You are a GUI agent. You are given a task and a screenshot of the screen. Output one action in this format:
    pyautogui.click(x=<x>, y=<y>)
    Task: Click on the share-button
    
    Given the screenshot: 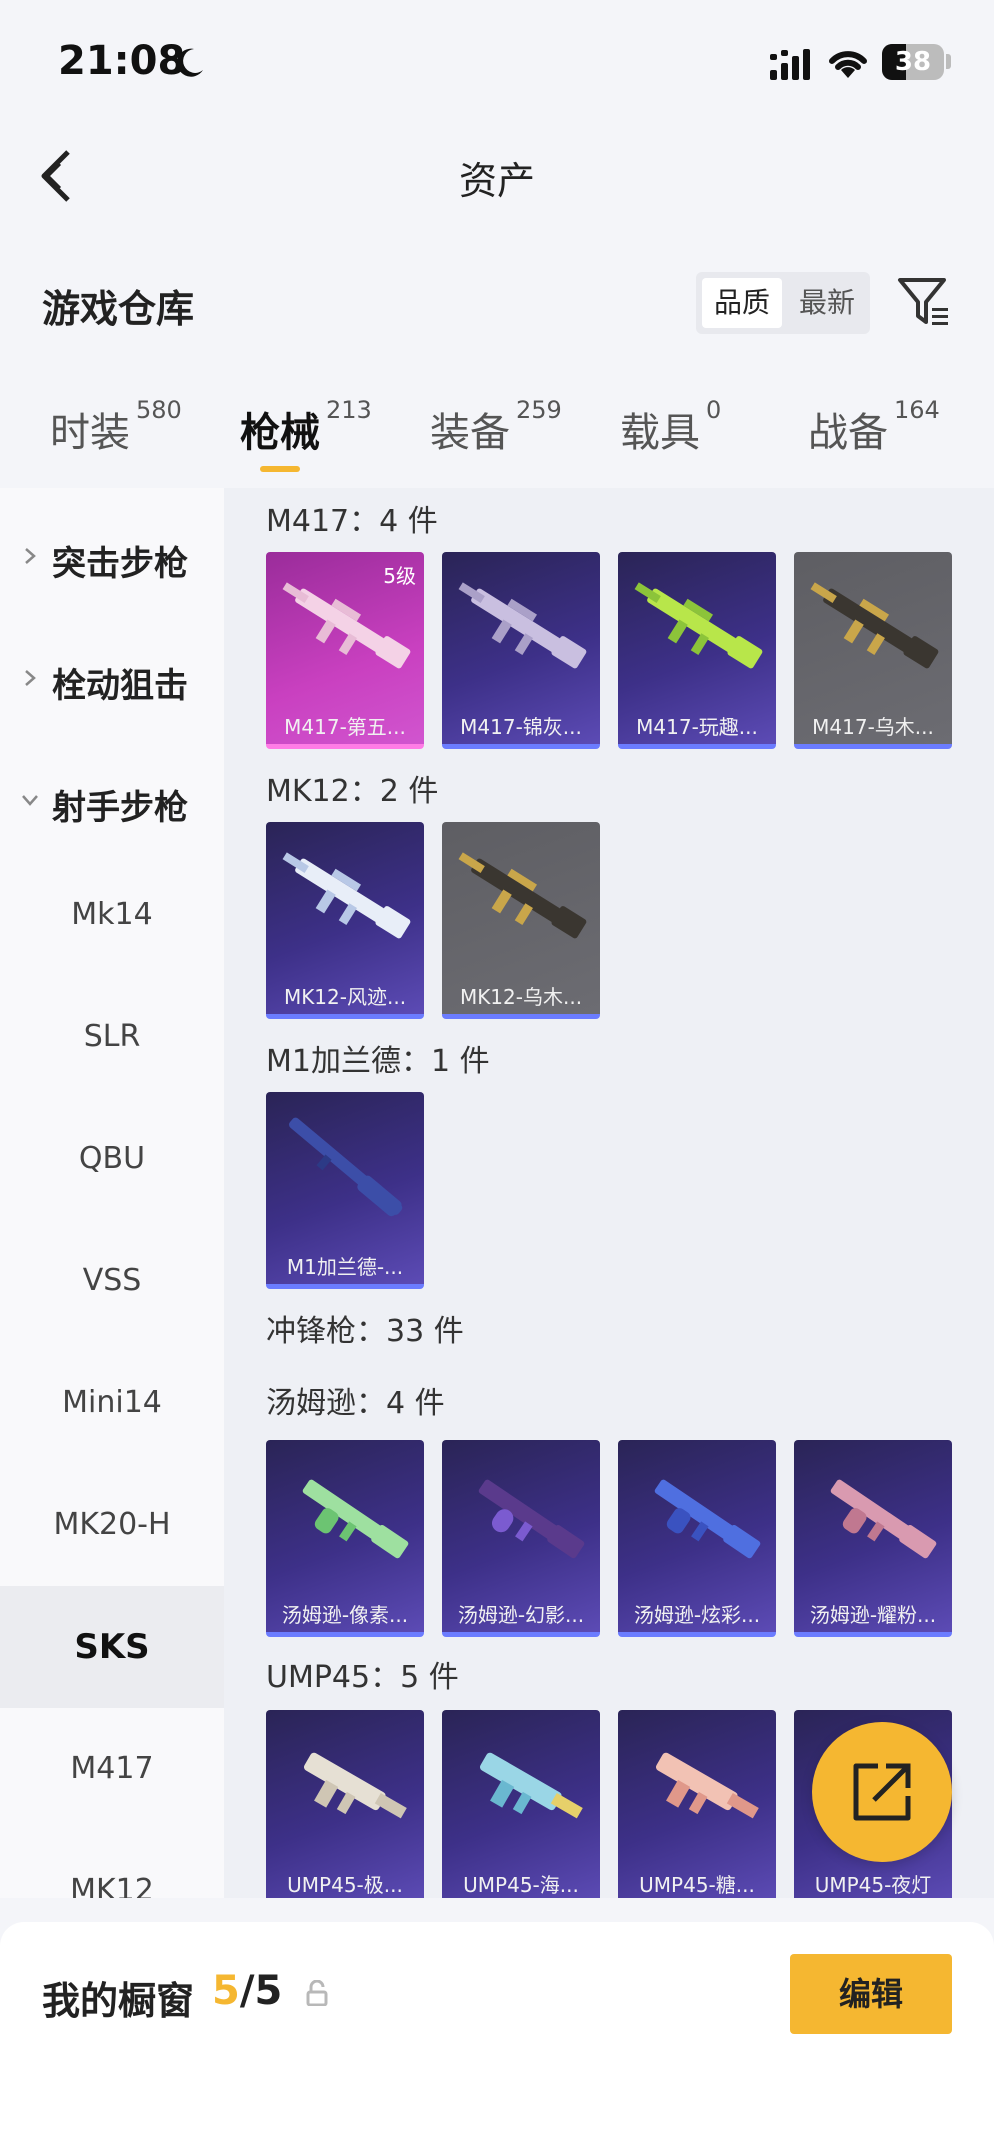 What is the action you would take?
    pyautogui.click(x=882, y=1792)
    